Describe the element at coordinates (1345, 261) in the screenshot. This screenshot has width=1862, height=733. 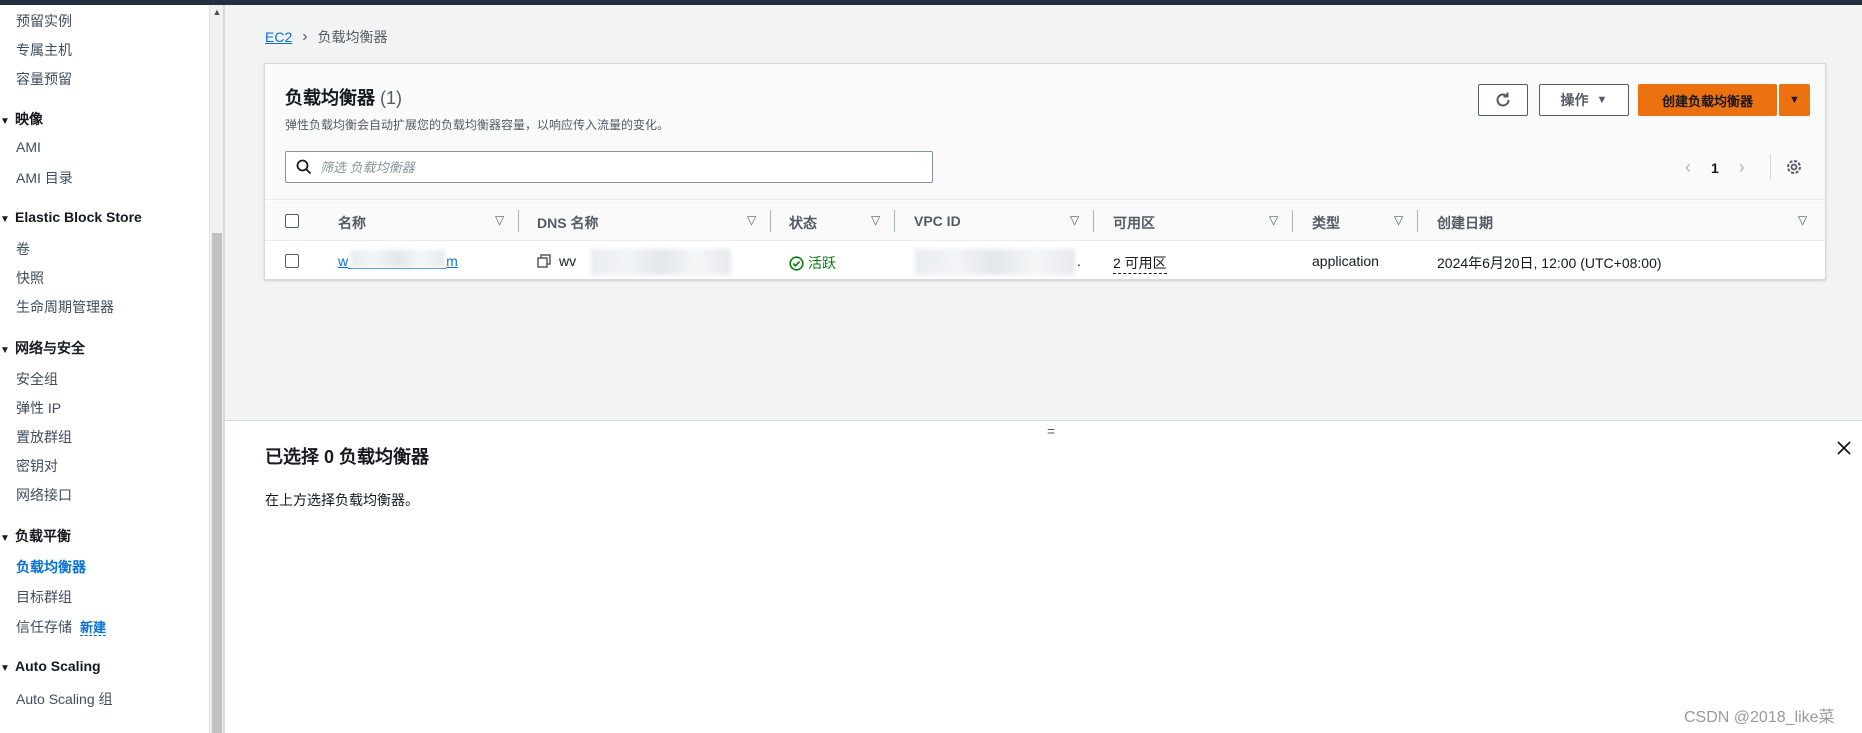
I see `type-cell: application` at that location.